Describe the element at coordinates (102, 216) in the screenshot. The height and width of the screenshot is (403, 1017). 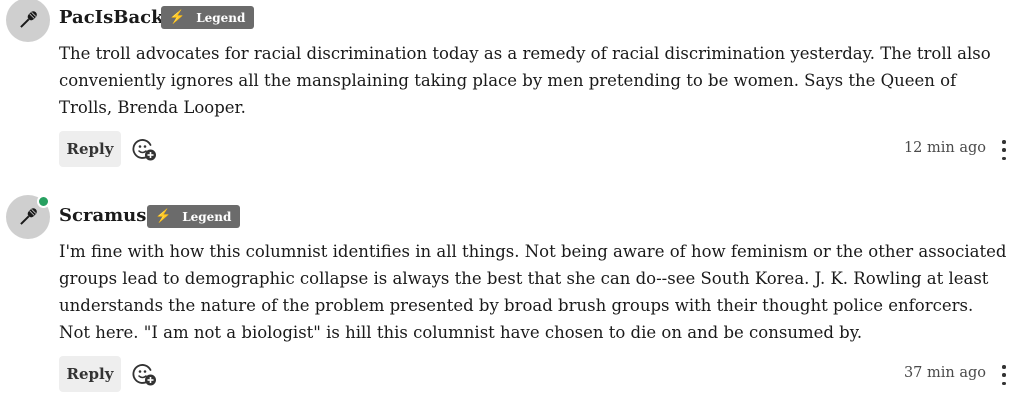
I see `username: Scramus` at that location.